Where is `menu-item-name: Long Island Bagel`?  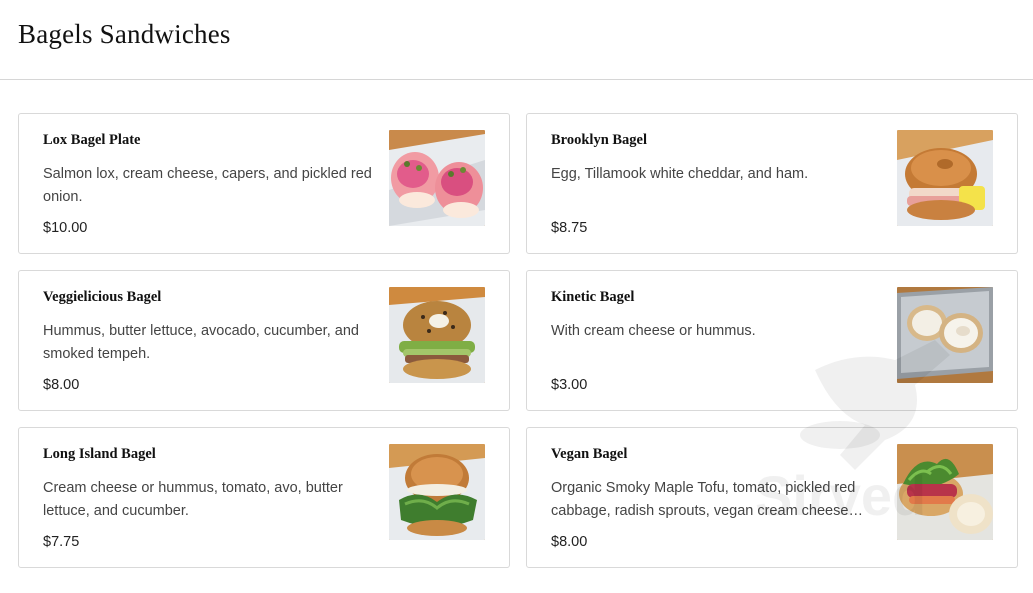
menu-item-name: Long Island Bagel is located at coordinates (99, 454).